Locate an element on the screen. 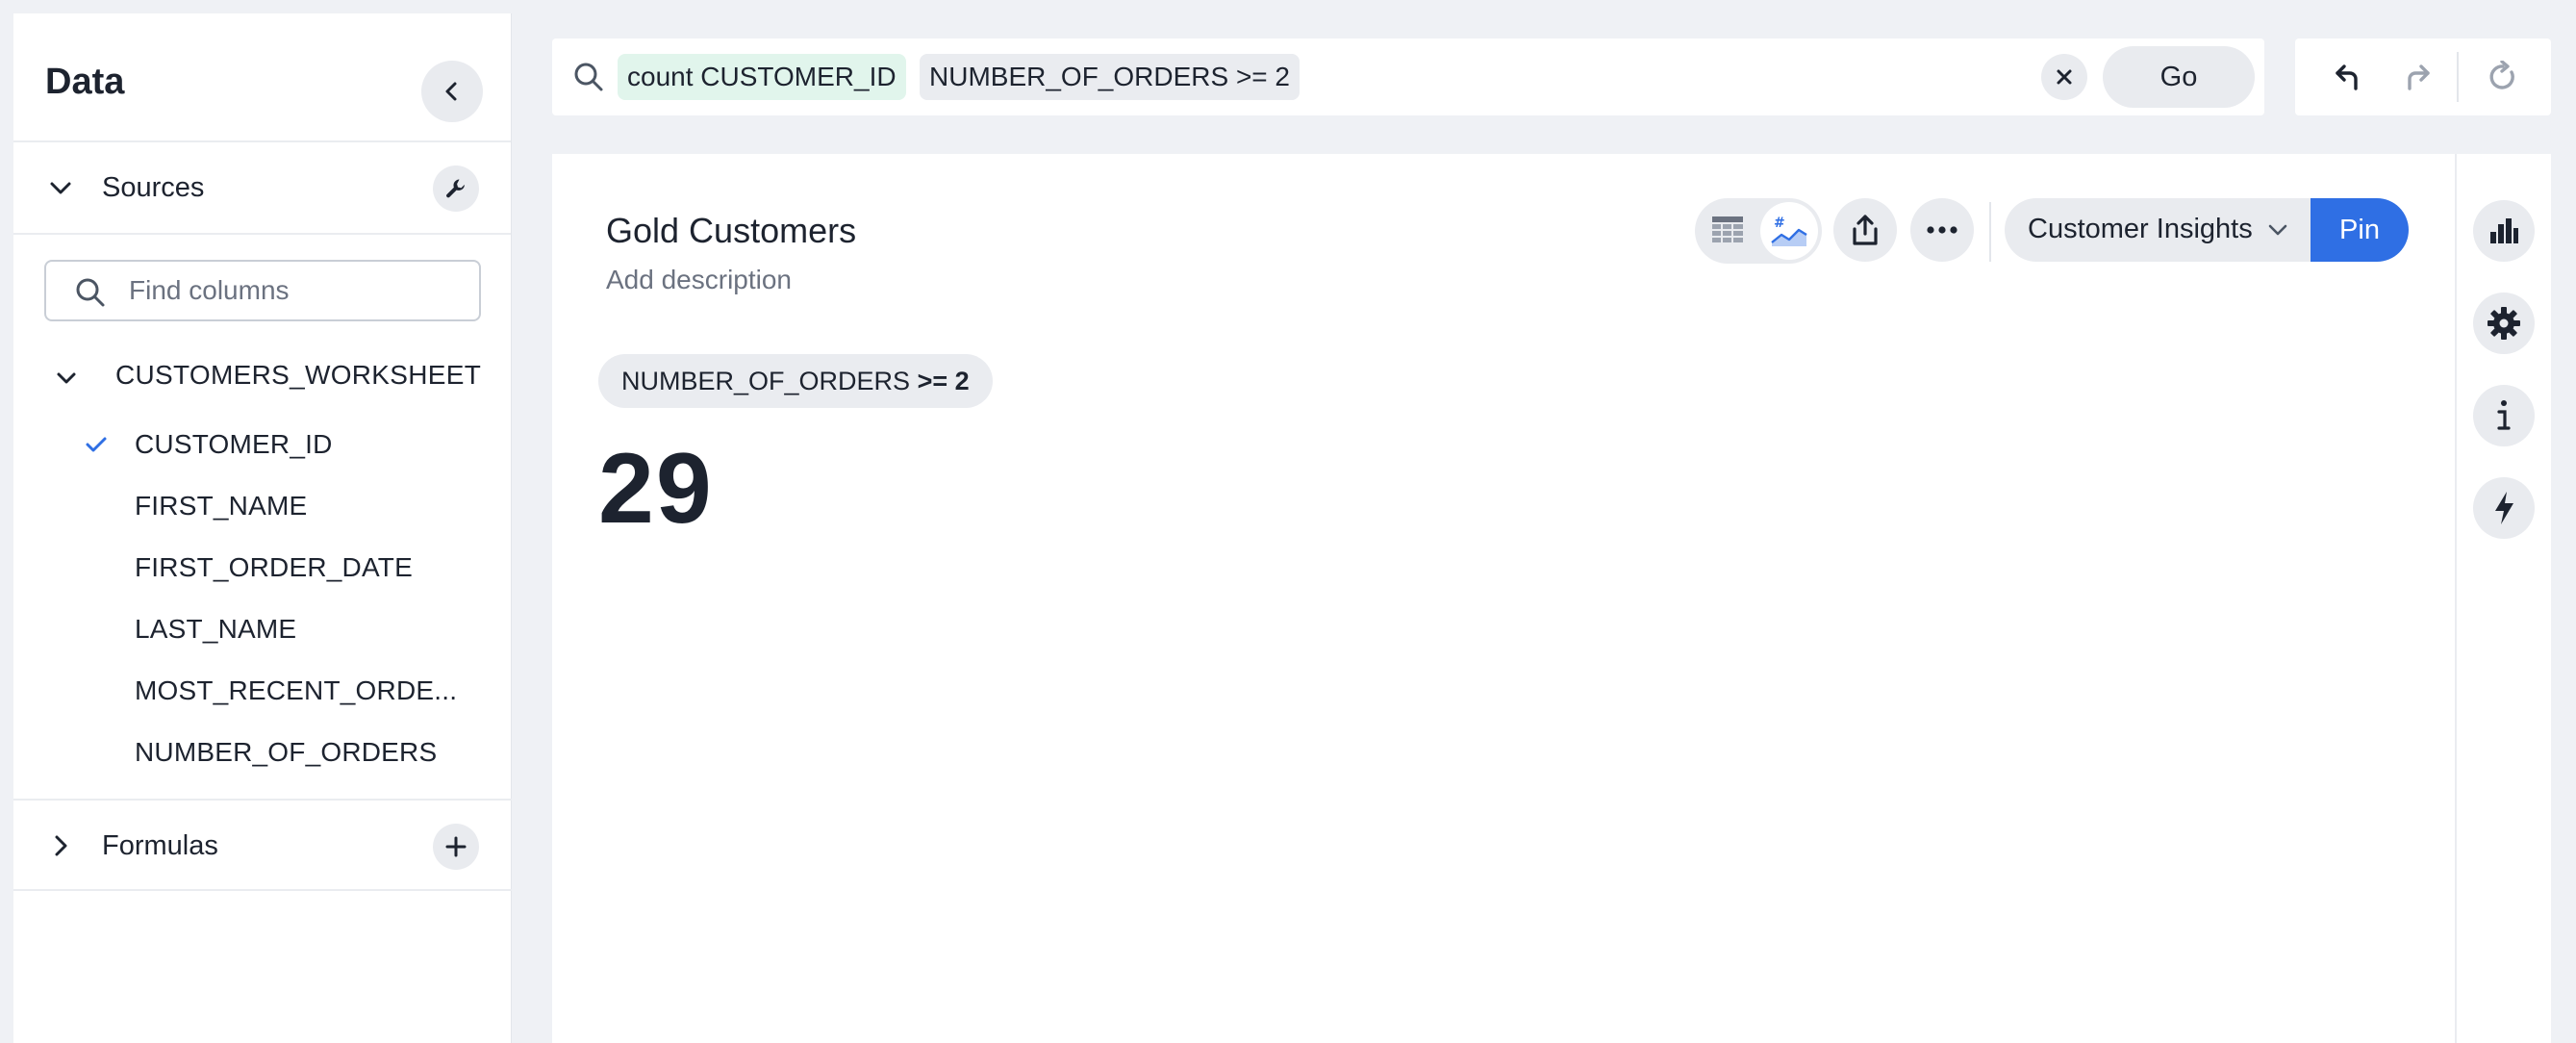 The height and width of the screenshot is (1043, 2576). more-options-button is located at coordinates (1942, 230).